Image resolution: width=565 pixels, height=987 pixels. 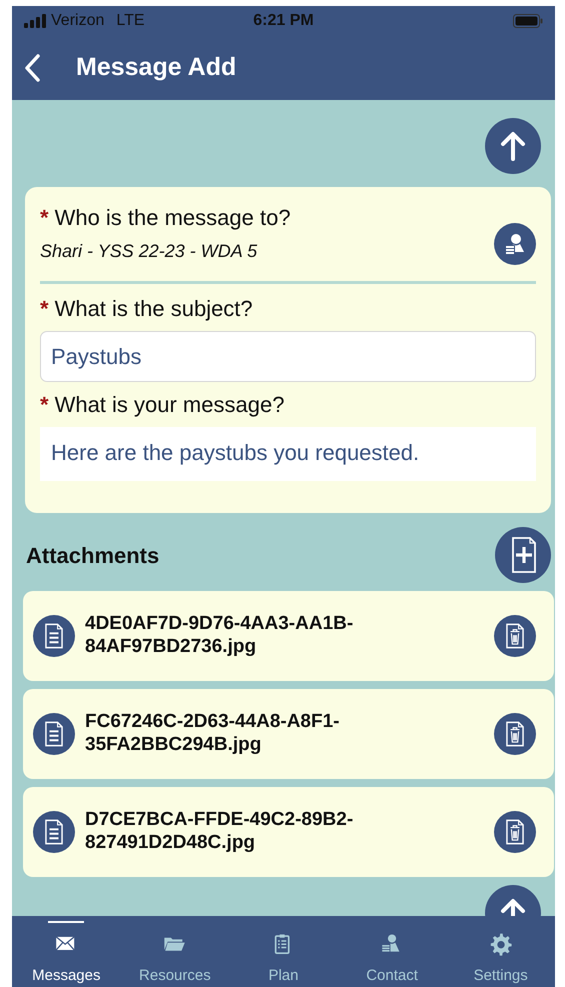 I want to click on network-label: LTE, so click(x=130, y=21).